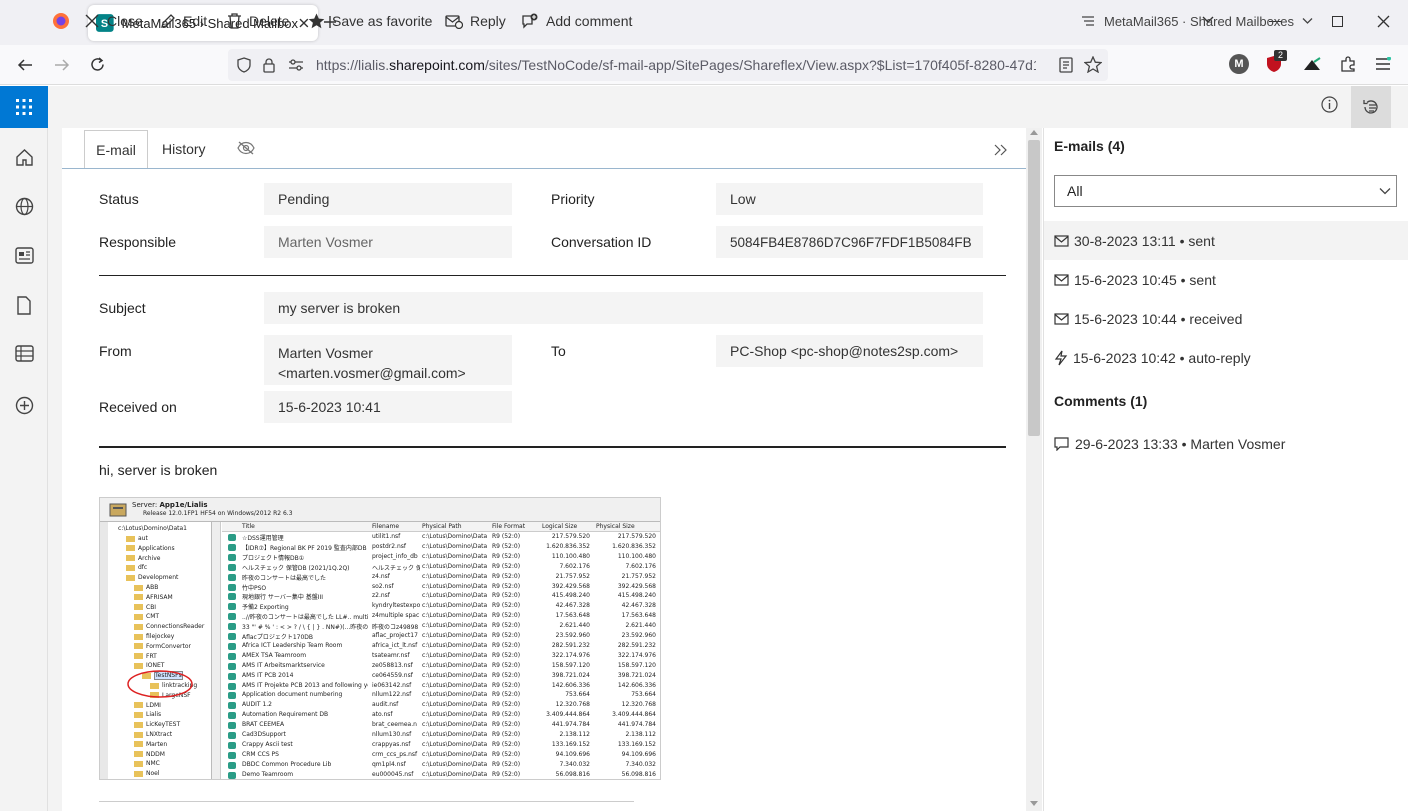 The height and width of the screenshot is (811, 1408). Describe the element at coordinates (24, 353) in the screenshot. I see `list-icon` at that location.